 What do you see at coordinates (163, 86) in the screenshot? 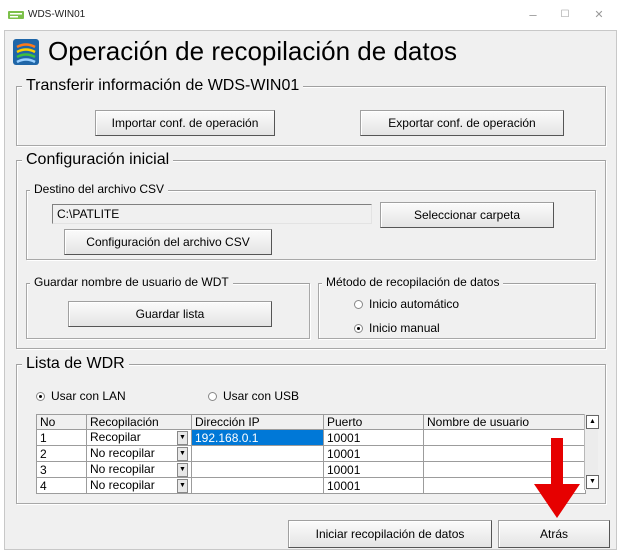
I see `transfer-group-label: Transferir información de WDS-WIN01` at bounding box center [163, 86].